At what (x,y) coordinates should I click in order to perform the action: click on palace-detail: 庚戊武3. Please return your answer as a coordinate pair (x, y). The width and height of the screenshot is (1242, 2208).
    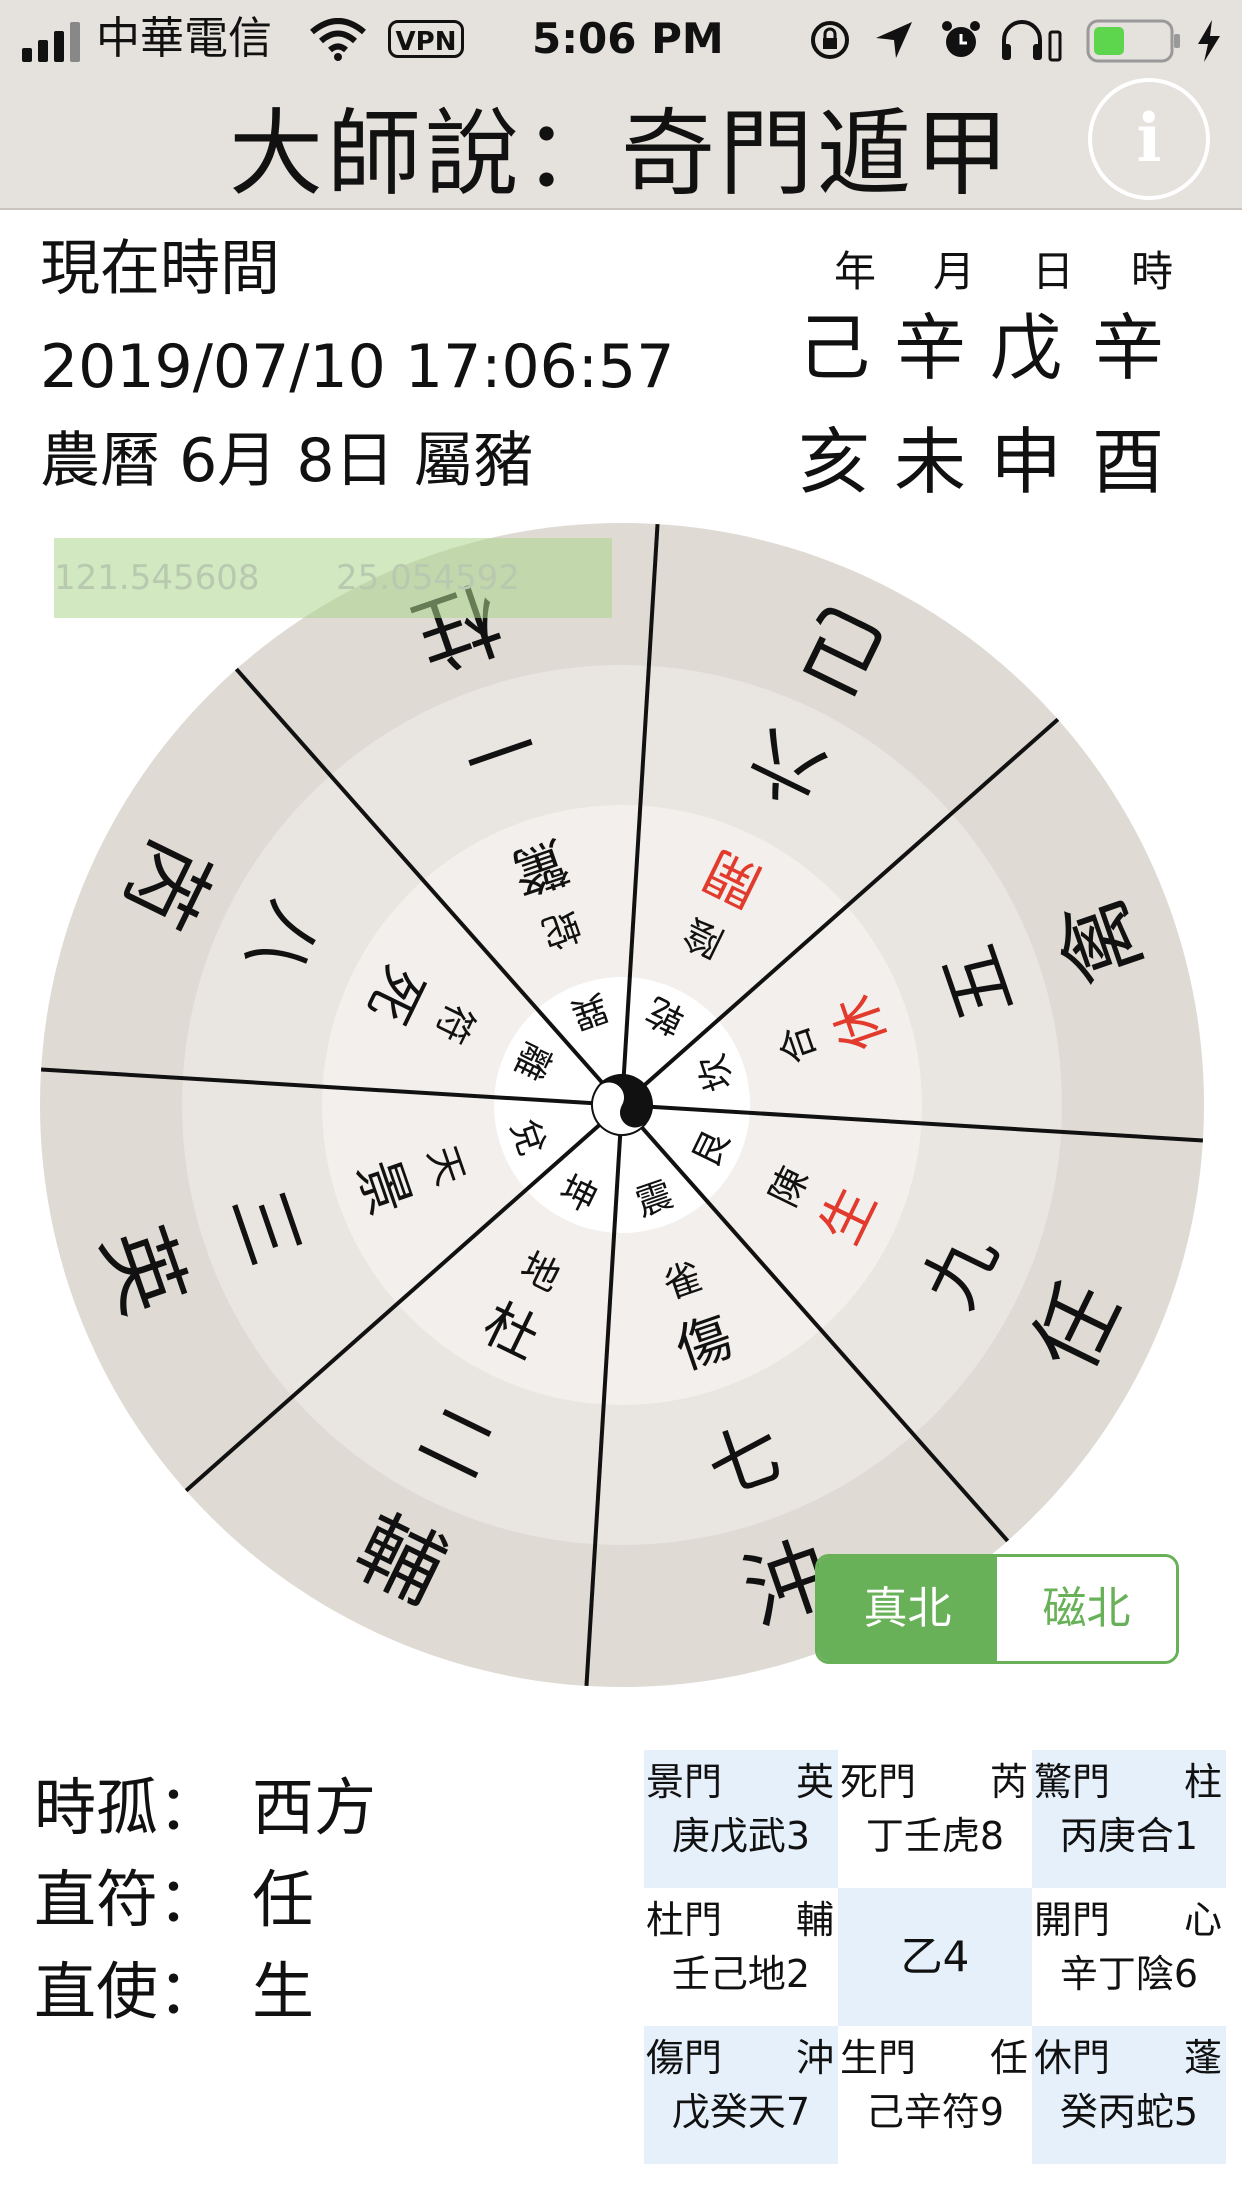
    Looking at the image, I should click on (741, 1836).